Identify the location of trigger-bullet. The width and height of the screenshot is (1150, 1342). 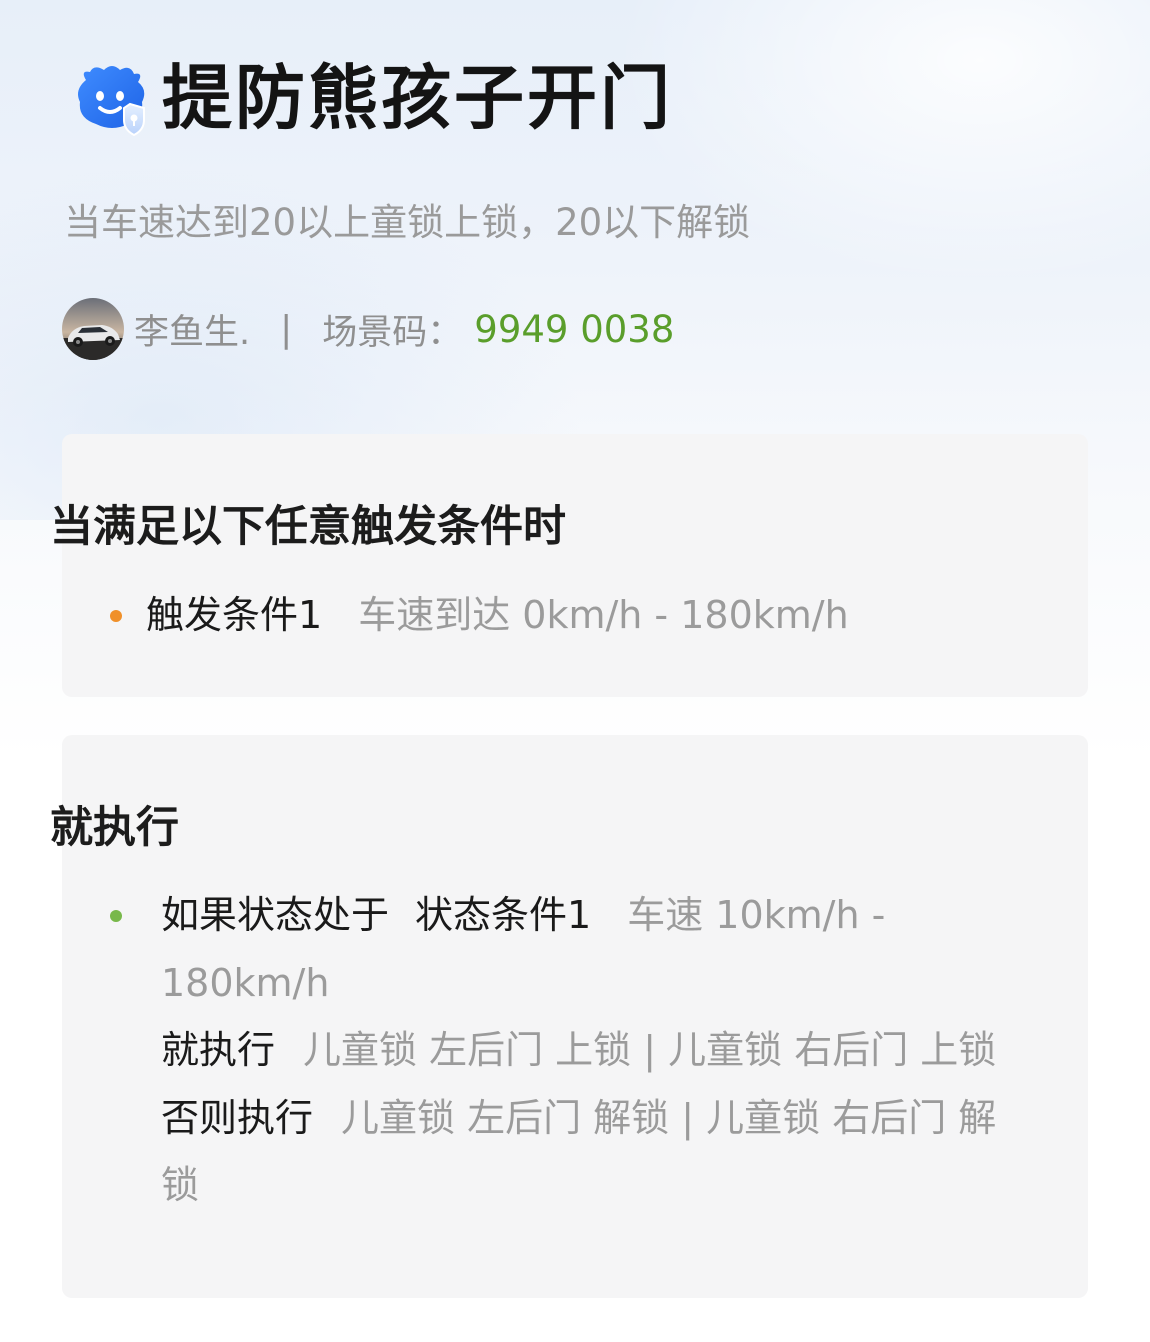
(116, 616).